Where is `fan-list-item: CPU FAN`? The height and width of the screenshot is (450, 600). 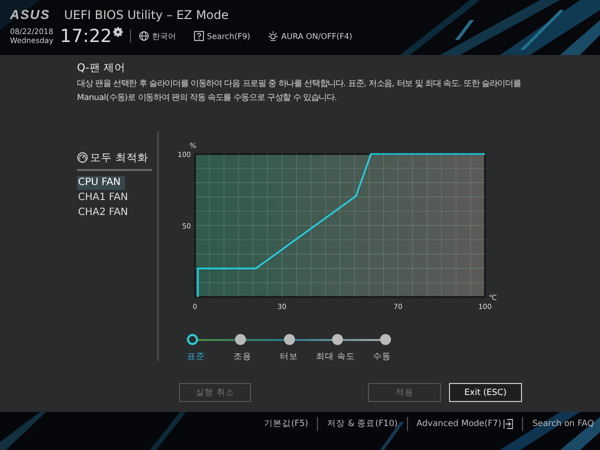
fan-list-item: CPU FAN is located at coordinates (101, 183).